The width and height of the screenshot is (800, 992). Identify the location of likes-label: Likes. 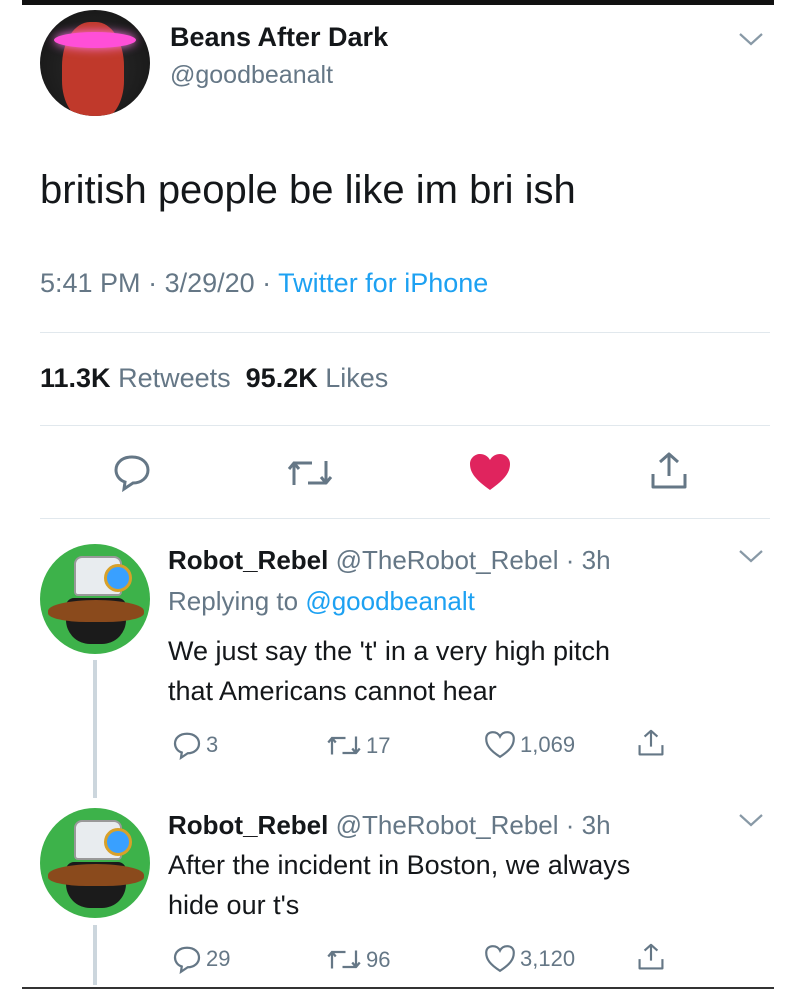
(357, 378).